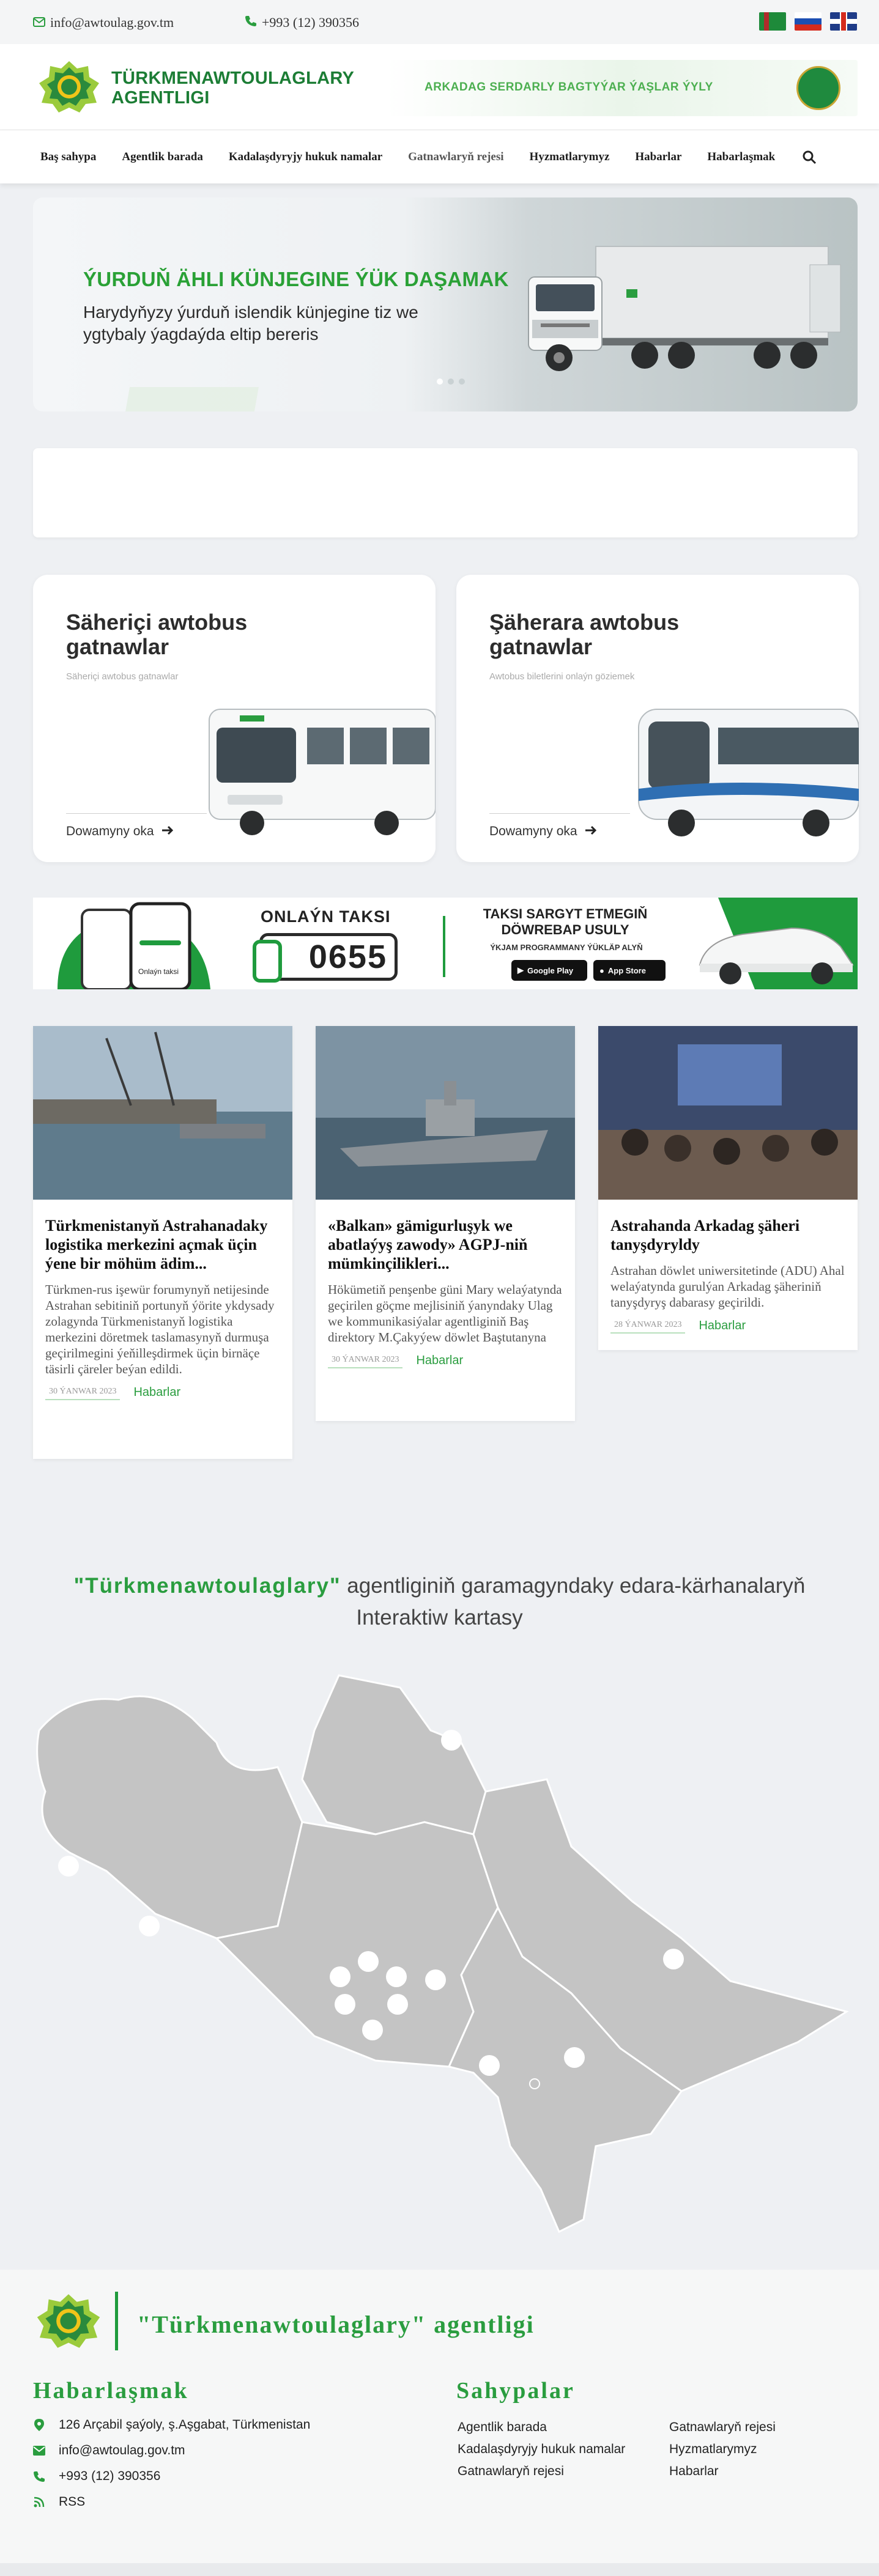 Image resolution: width=879 pixels, height=2576 pixels. Describe the element at coordinates (311, 23) in the screenshot. I see `topbar-phone-text: +993 (12) 390356` at that location.